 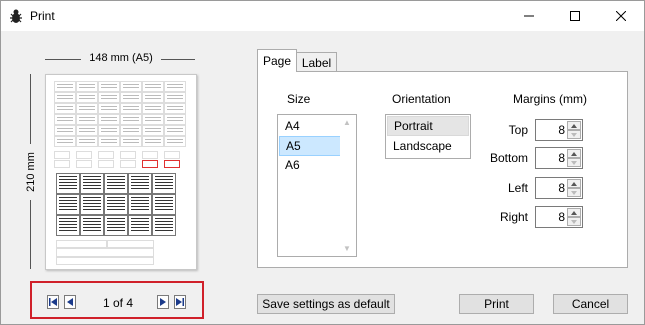 I want to click on page-indicator: 1 of 4, so click(x=118, y=303).